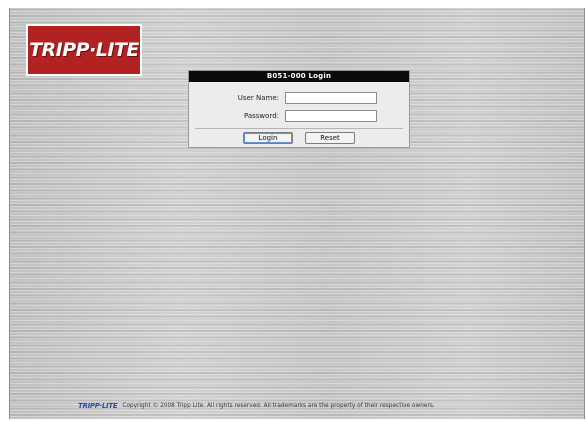 Image resolution: width=586 pixels, height=422 pixels. What do you see at coordinates (330, 138) in the screenshot?
I see `reset-button: Reset` at bounding box center [330, 138].